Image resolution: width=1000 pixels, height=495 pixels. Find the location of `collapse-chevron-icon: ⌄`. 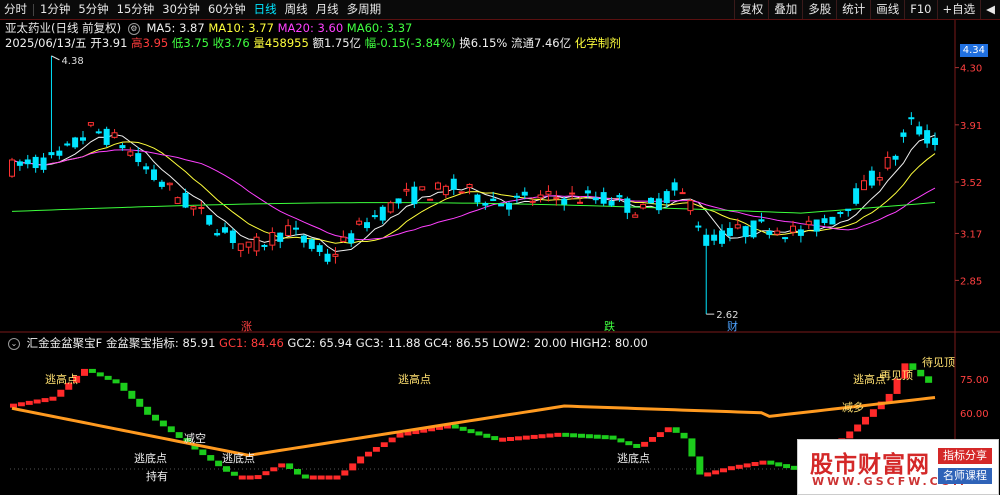

collapse-chevron-icon: ⌄ is located at coordinates (14, 343).